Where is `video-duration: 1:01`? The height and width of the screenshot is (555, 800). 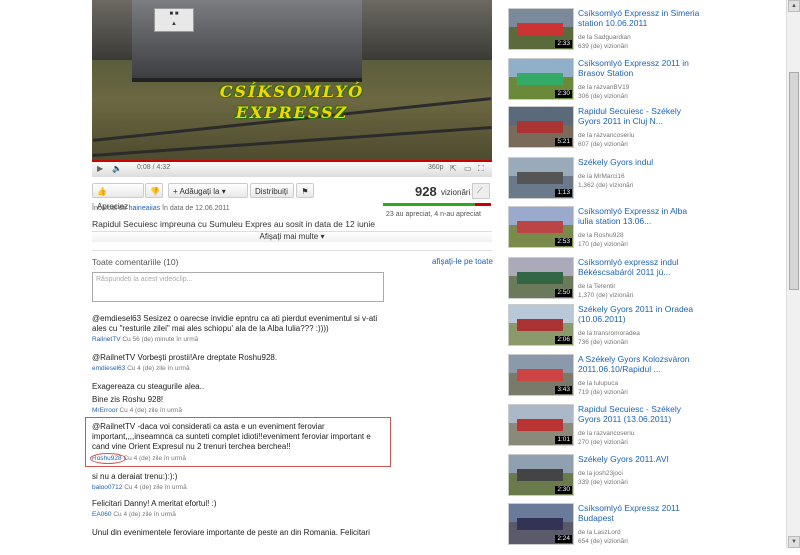
video-duration: 1:01 is located at coordinates (563, 440).